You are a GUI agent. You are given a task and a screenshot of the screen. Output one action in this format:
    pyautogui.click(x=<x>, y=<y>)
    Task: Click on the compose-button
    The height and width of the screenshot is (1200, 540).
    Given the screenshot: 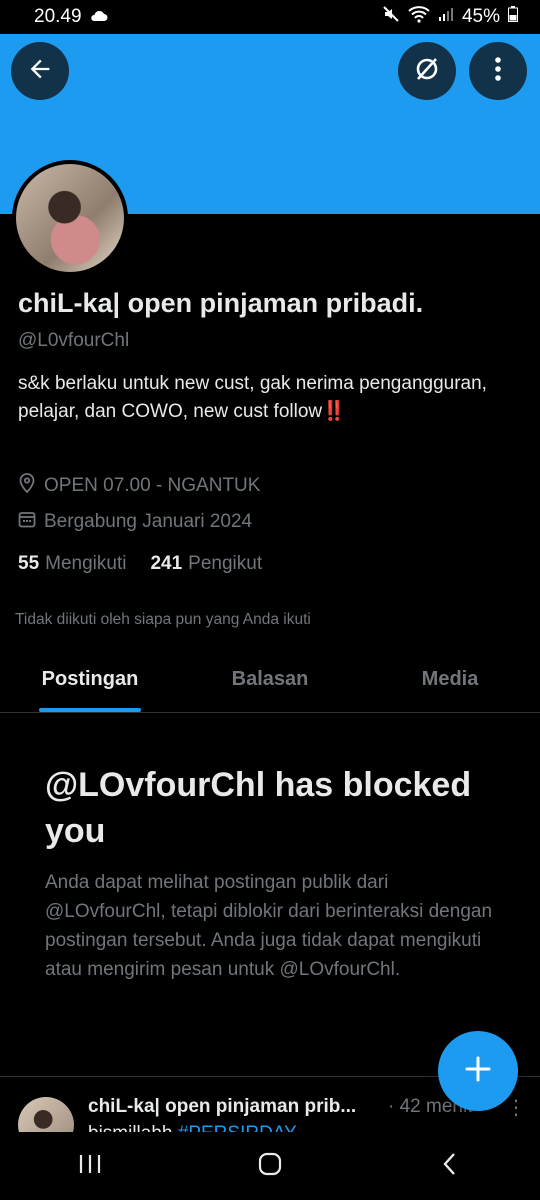 What is the action you would take?
    pyautogui.click(x=478, y=1071)
    